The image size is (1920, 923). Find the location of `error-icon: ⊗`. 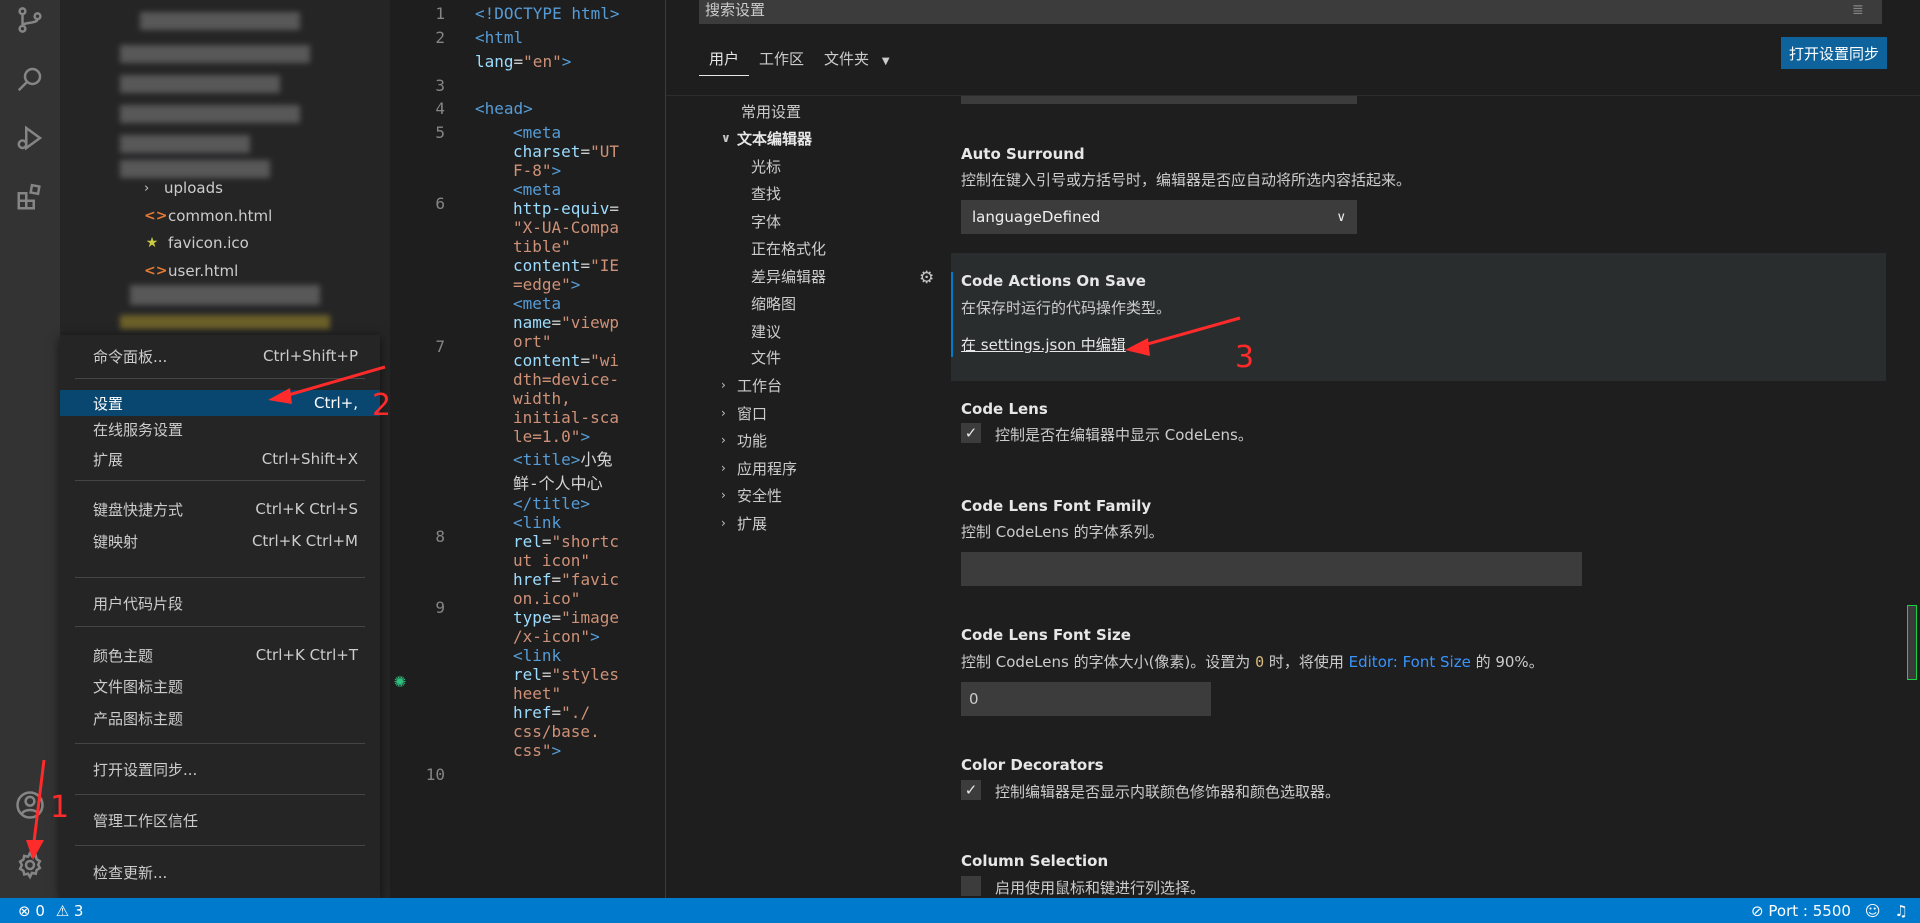

error-icon: ⊗ is located at coordinates (24, 910).